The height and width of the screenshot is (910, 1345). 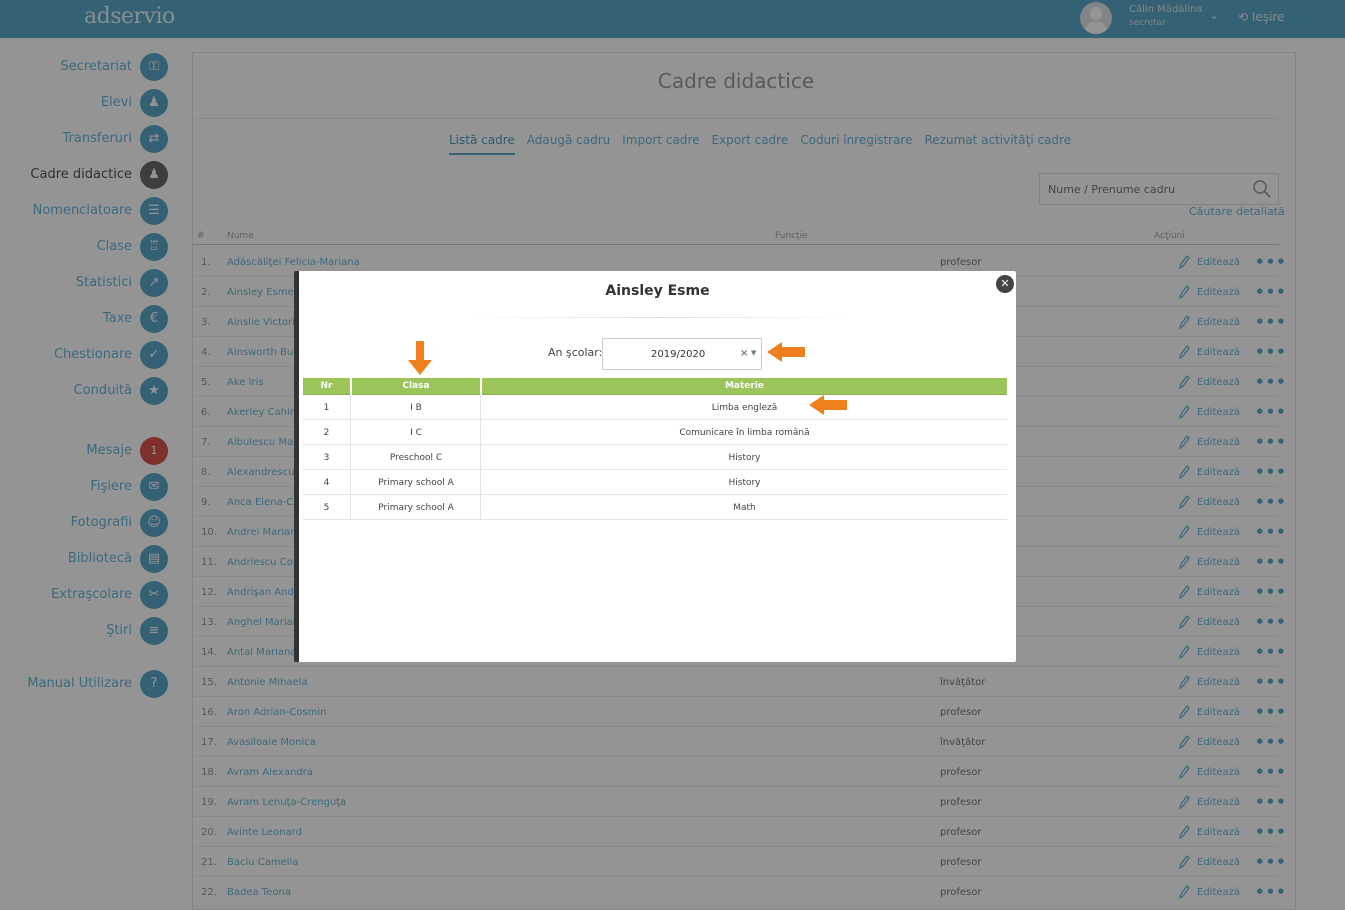 What do you see at coordinates (326, 508) in the screenshot?
I see `row-nr: 5` at bounding box center [326, 508].